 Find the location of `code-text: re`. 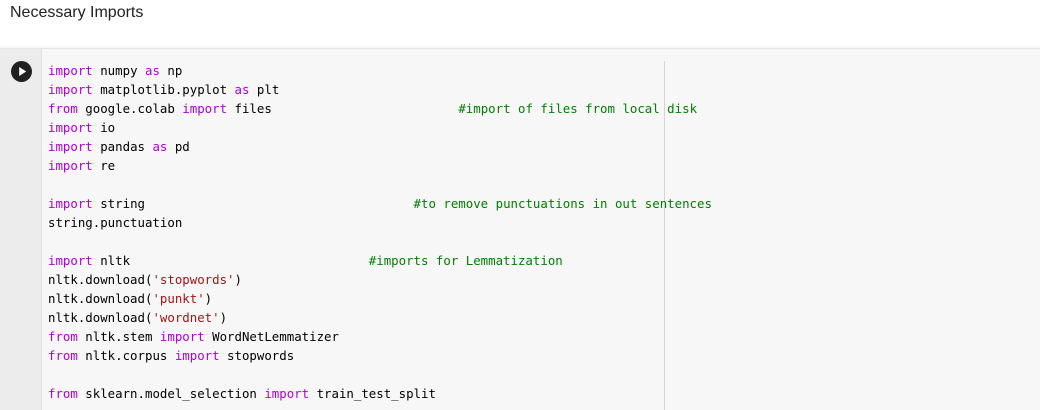

code-text: re is located at coordinates (104, 165).